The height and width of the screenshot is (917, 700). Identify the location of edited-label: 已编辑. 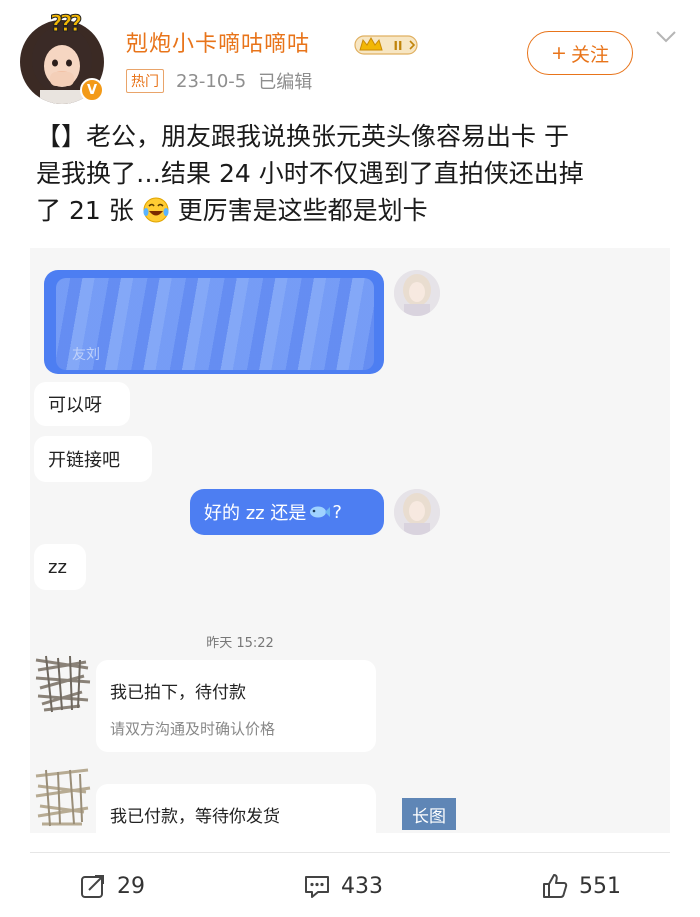
(285, 82).